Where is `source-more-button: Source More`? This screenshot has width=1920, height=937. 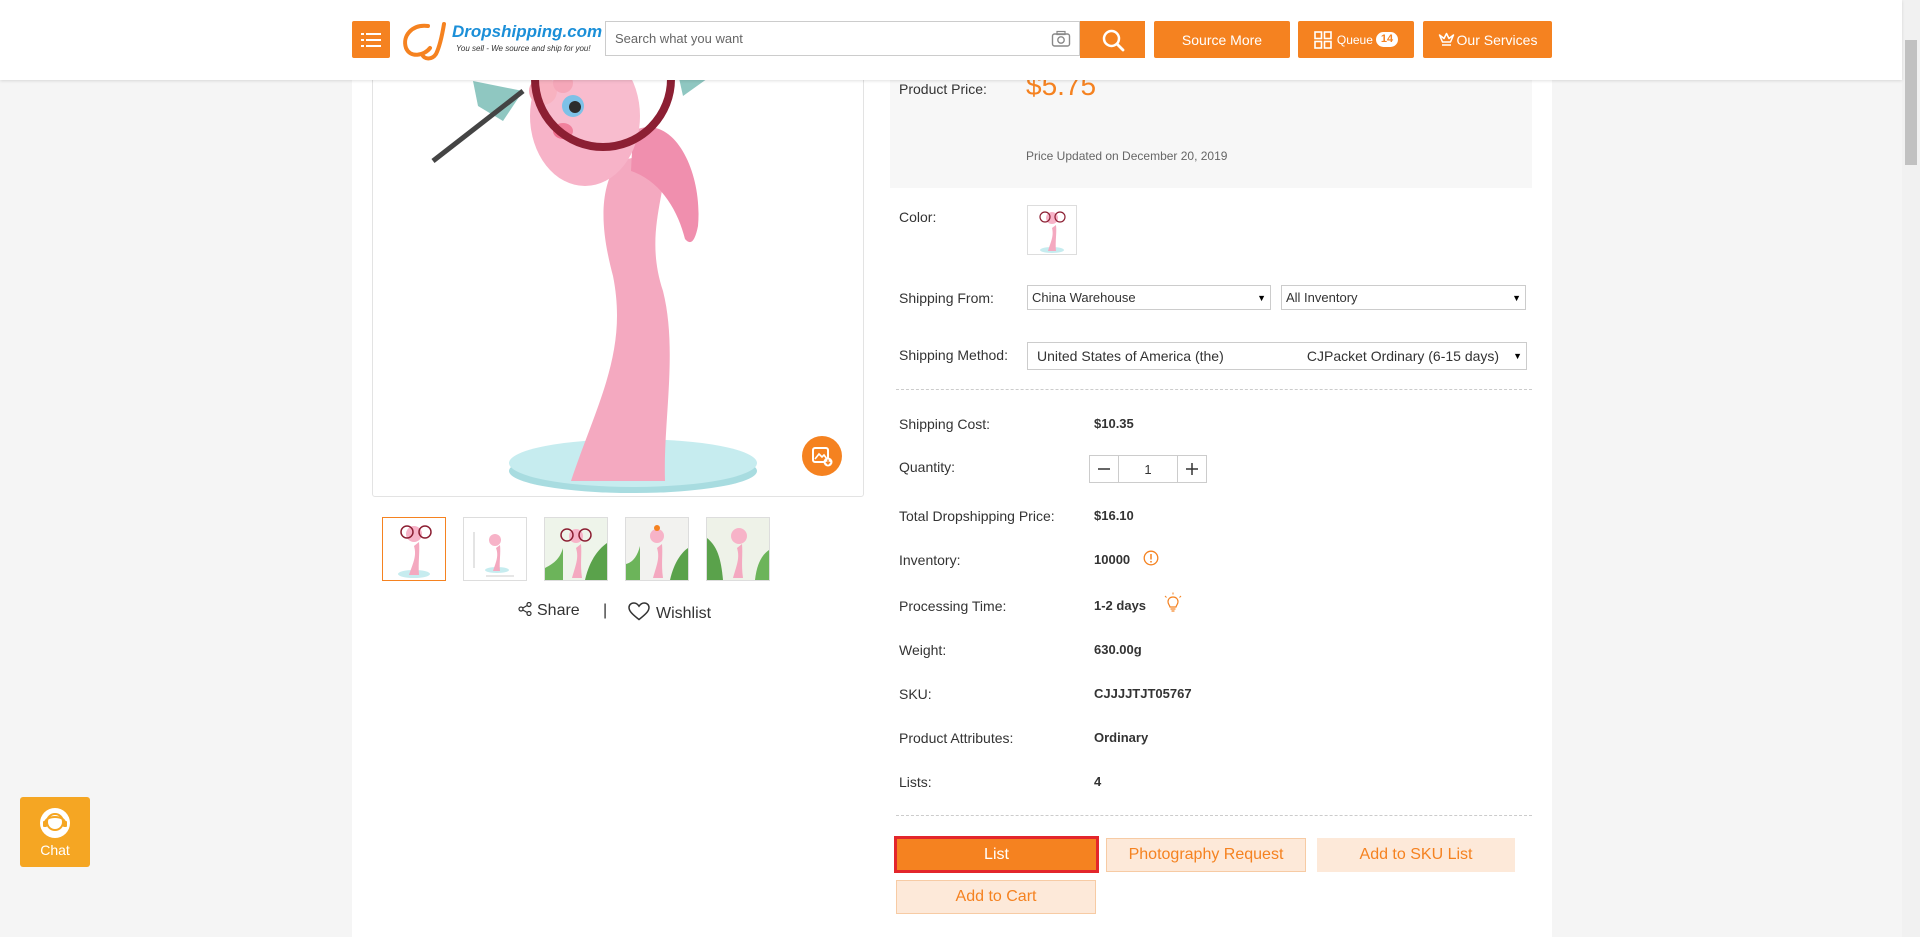 source-more-button: Source More is located at coordinates (1222, 39).